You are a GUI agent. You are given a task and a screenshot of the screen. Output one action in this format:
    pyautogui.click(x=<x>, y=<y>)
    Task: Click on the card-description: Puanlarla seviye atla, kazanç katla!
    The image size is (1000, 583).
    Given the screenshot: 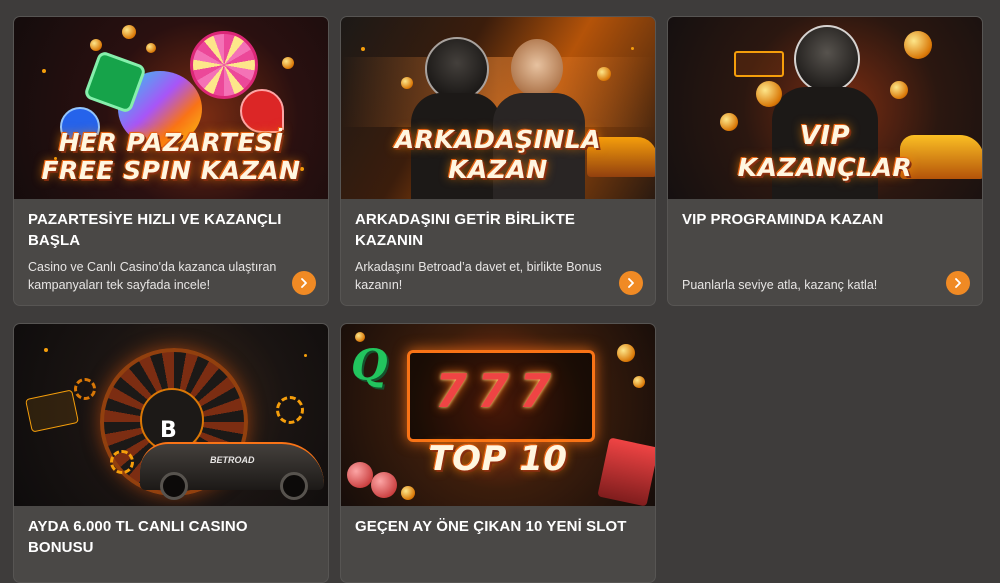 What is the action you would take?
    pyautogui.click(x=780, y=285)
    